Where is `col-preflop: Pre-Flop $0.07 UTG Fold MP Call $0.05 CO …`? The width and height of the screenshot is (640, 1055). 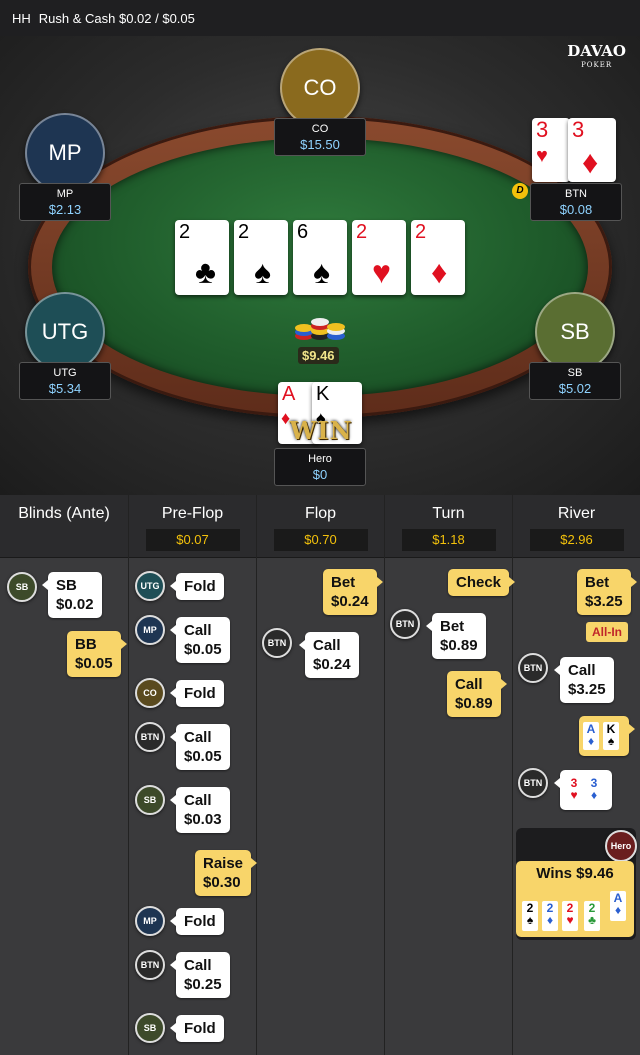 col-preflop: Pre-Flop $0.07 UTG Fold MP Call $0.05 CO … is located at coordinates (193, 775).